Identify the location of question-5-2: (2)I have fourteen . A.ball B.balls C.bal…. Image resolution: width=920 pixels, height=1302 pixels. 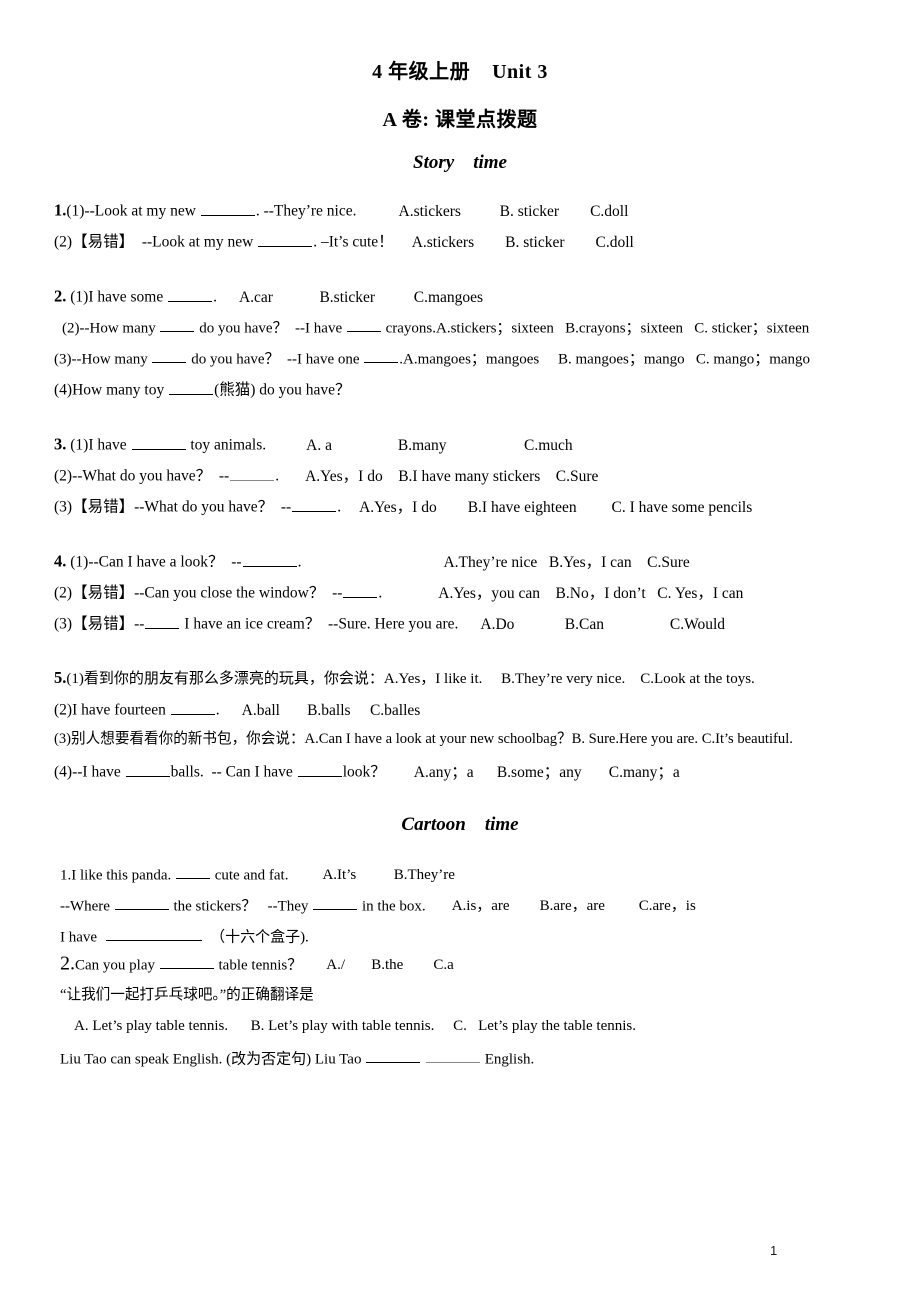
(237, 709).